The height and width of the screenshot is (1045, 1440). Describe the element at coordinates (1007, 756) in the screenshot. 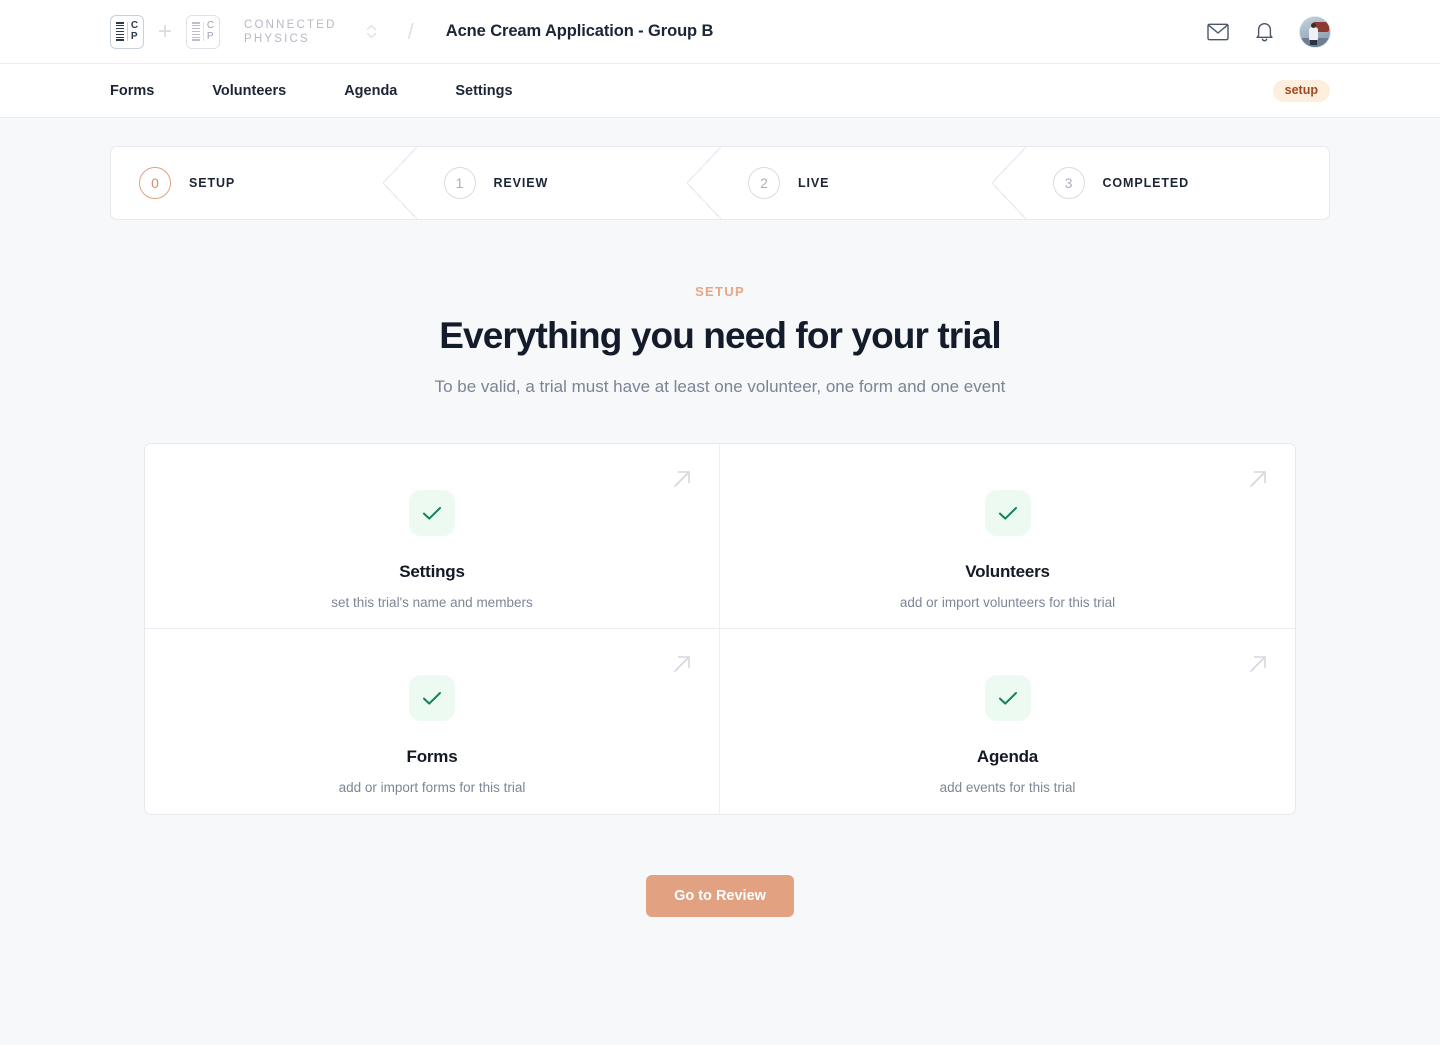

I see `card-title: Agenda` at that location.